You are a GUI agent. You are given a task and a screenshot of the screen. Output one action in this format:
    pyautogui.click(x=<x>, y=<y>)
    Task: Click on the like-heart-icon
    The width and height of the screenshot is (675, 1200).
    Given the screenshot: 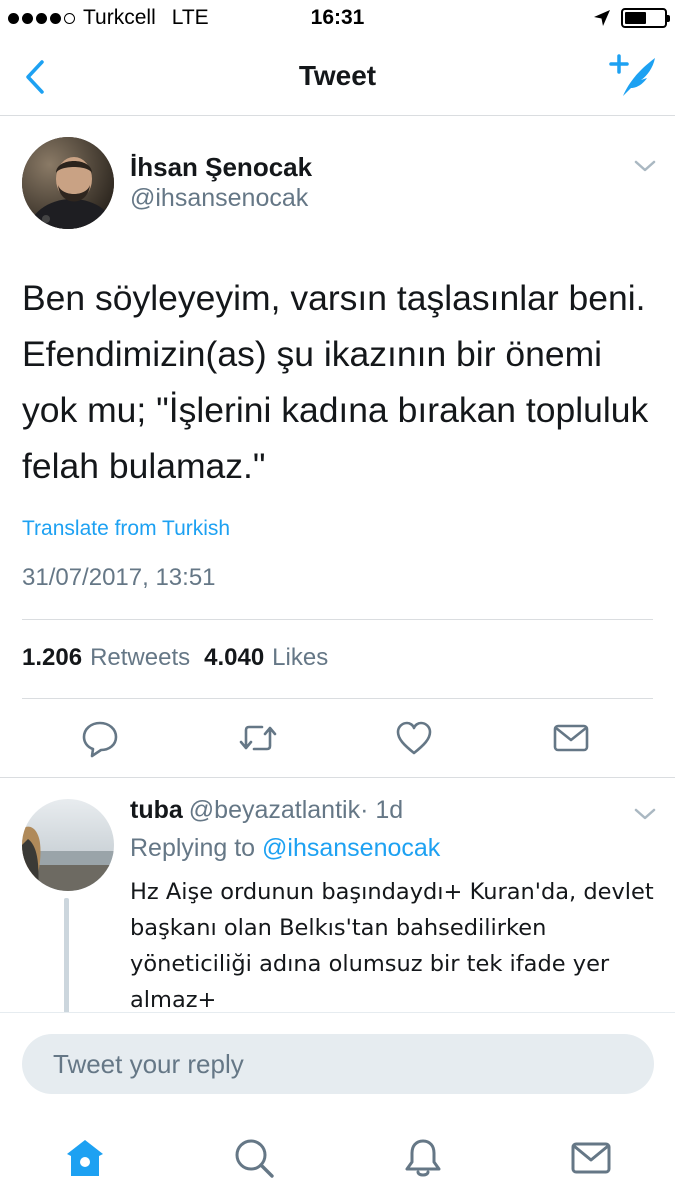 What is the action you would take?
    pyautogui.click(x=414, y=738)
    